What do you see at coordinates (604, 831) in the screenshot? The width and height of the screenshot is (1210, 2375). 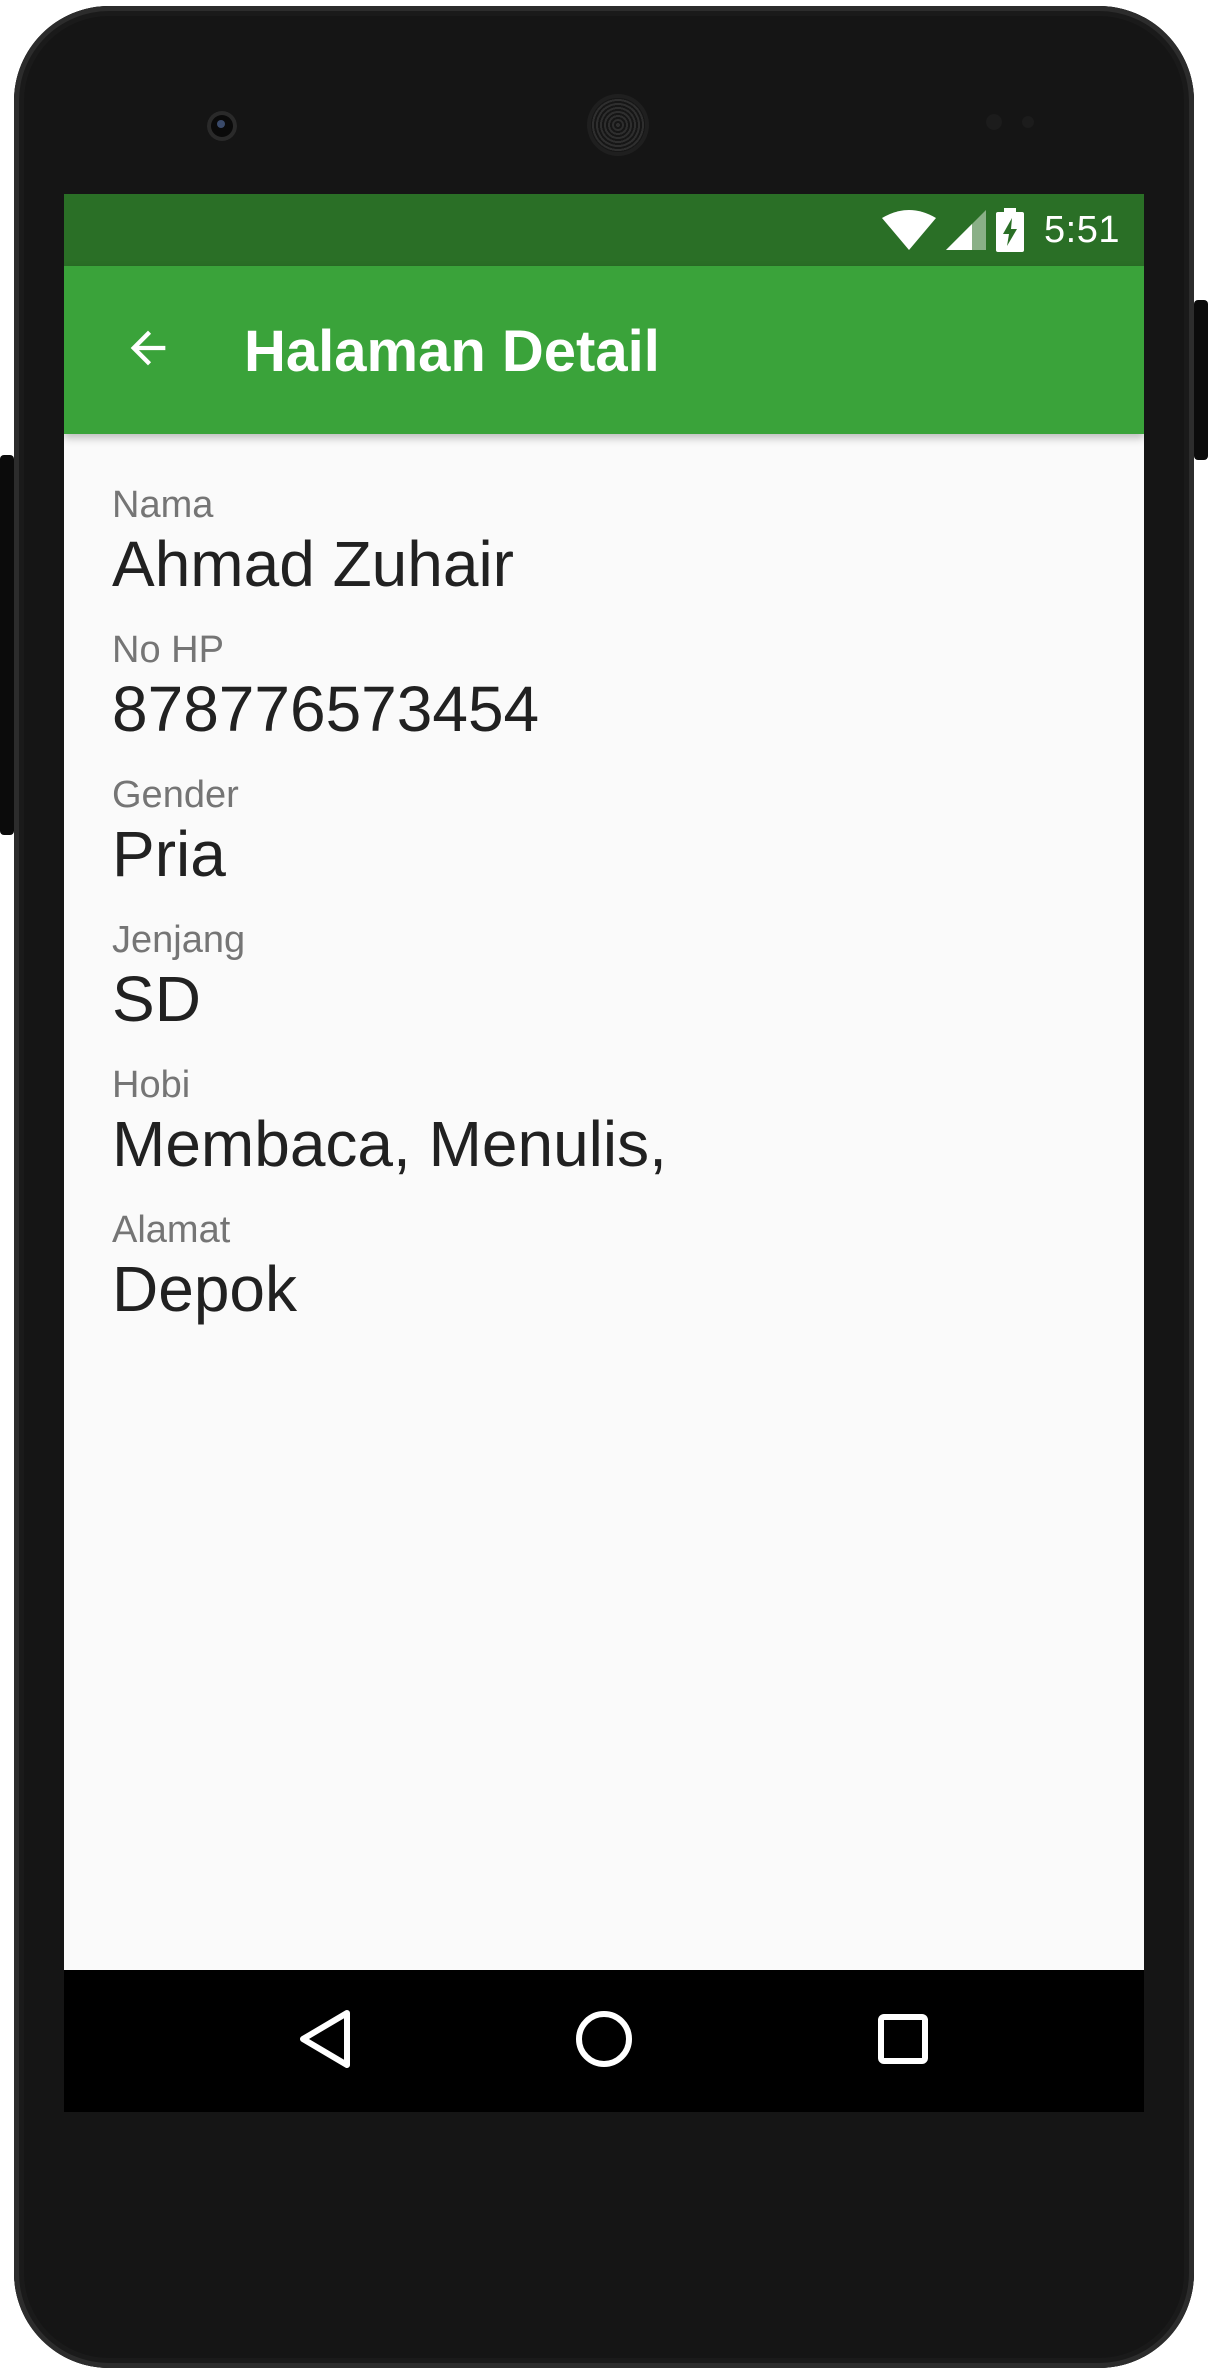 I see `field-gender: Gender Pria` at bounding box center [604, 831].